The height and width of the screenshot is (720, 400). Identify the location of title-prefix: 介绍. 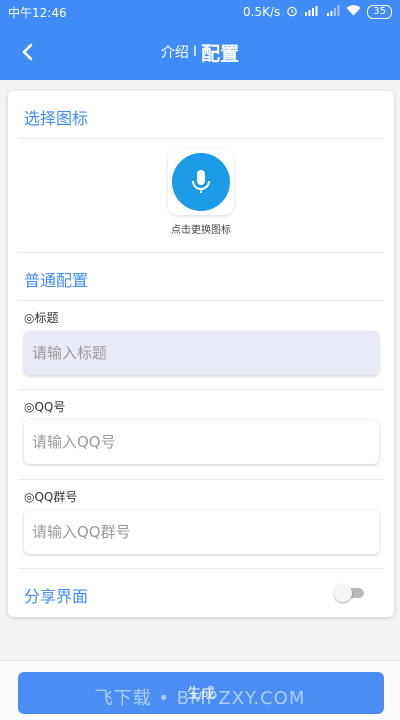
(174, 53).